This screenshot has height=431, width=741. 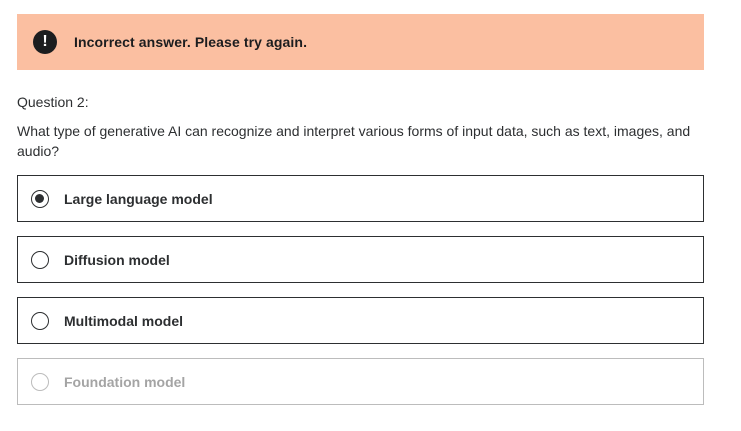 What do you see at coordinates (360, 42) in the screenshot?
I see `incorrect-answer-alert: ! Incorrect answer. Please try again.` at bounding box center [360, 42].